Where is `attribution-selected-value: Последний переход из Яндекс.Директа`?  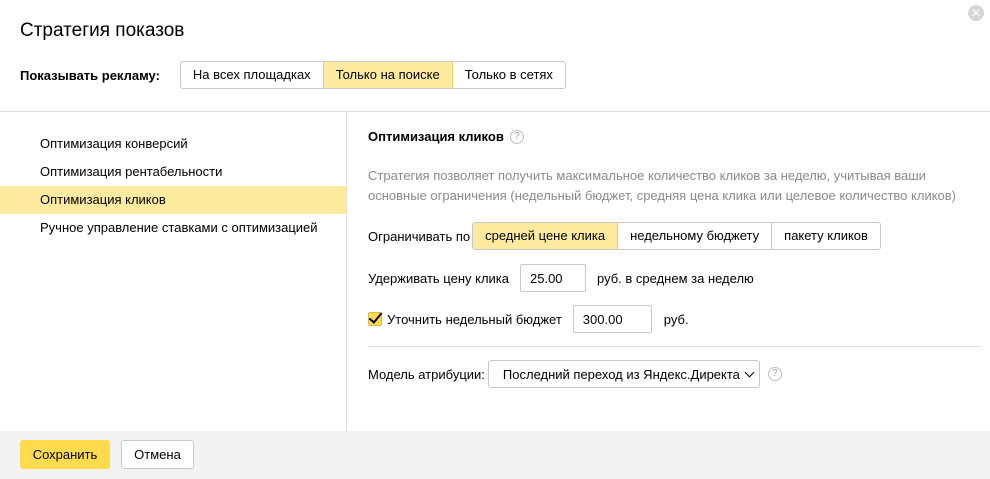
attribution-selected-value: Последний переход из Яндекс.Директа is located at coordinates (621, 374).